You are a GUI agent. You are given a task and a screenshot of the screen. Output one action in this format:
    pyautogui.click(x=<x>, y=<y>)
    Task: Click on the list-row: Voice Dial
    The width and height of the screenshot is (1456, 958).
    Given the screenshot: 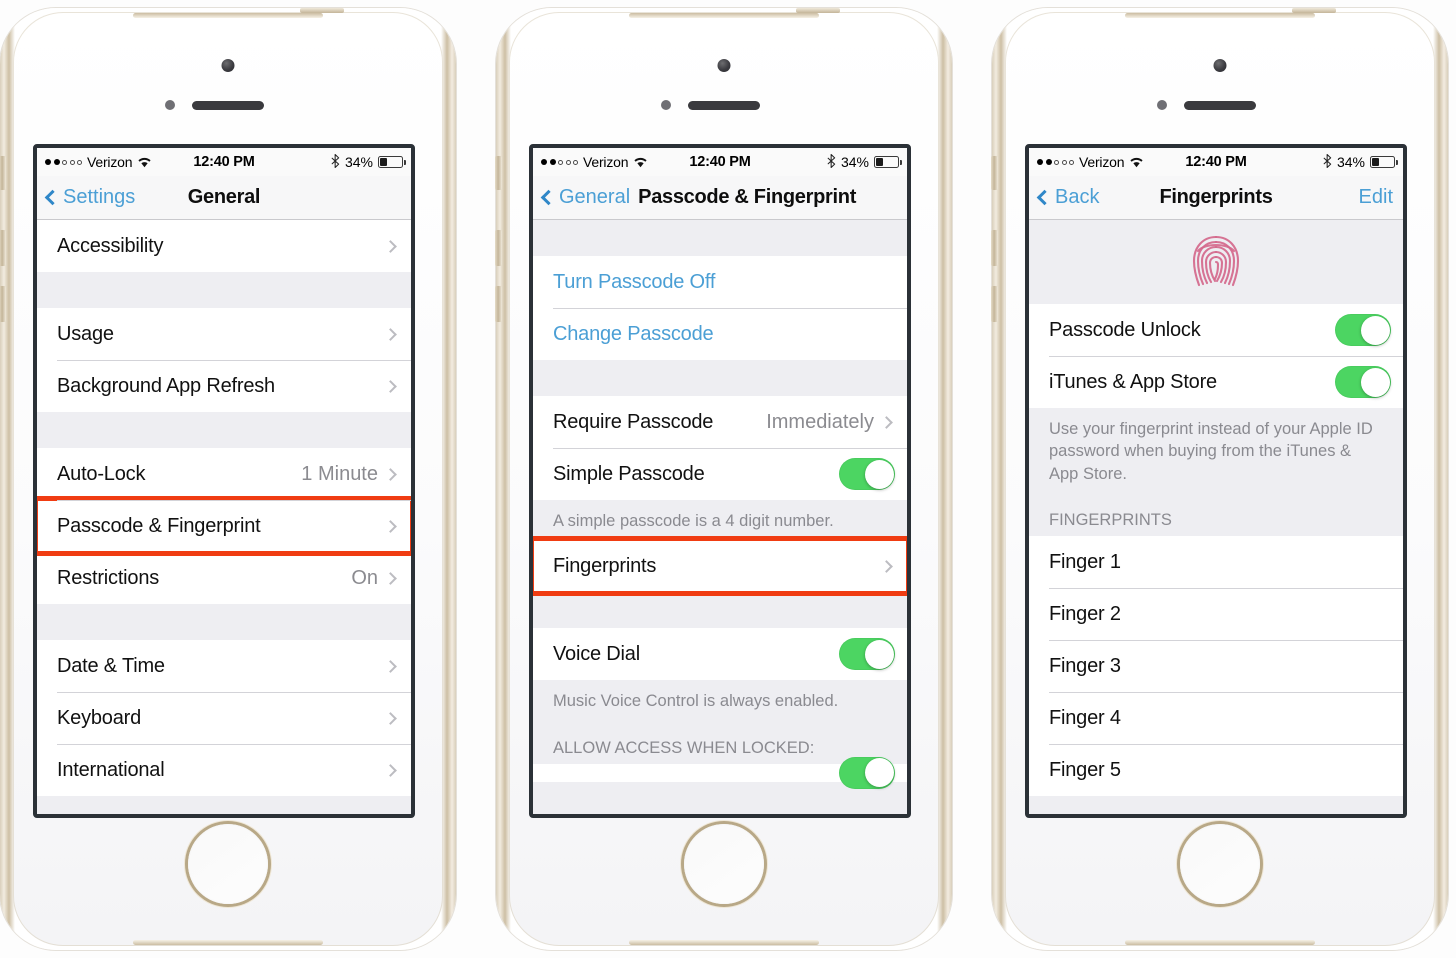 What is the action you would take?
    pyautogui.click(x=720, y=654)
    